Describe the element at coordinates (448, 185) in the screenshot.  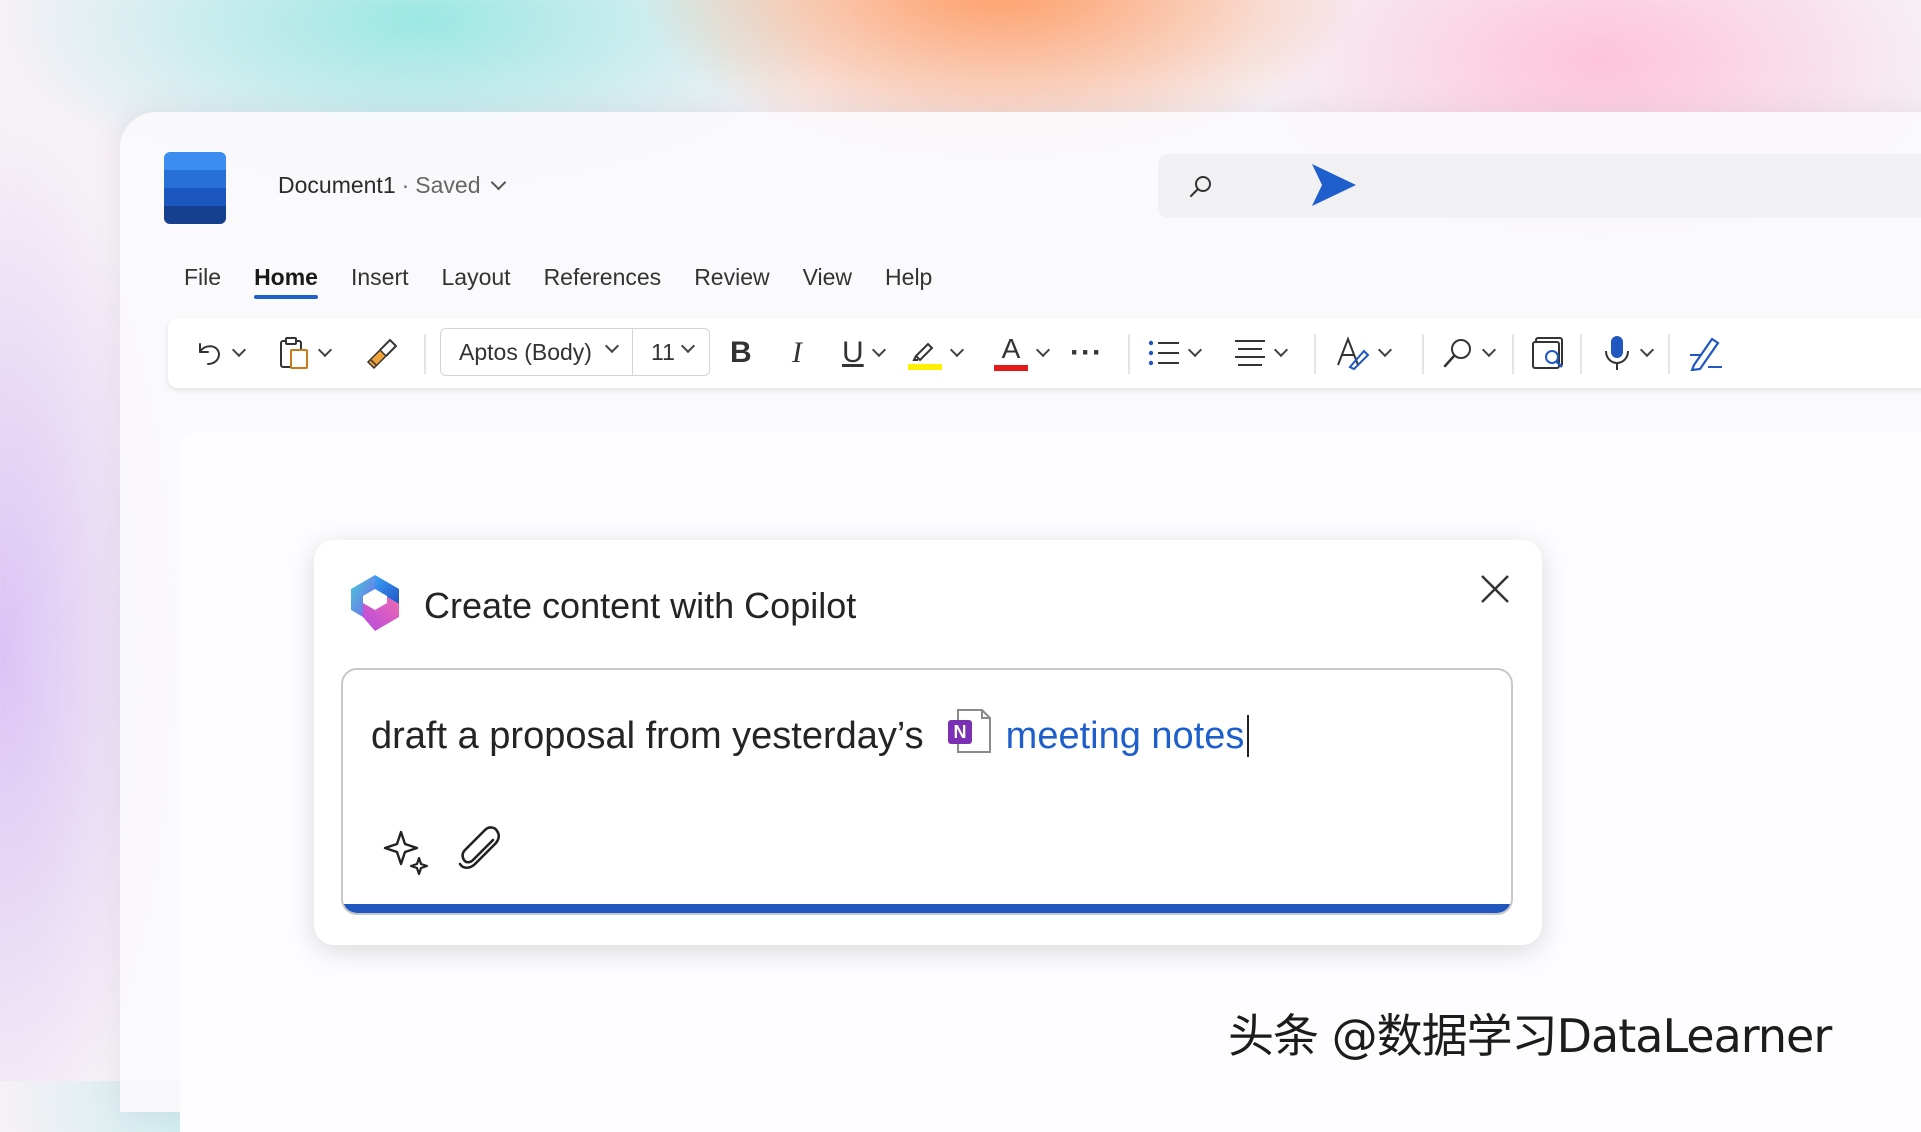
I see `save-status: Saved` at that location.